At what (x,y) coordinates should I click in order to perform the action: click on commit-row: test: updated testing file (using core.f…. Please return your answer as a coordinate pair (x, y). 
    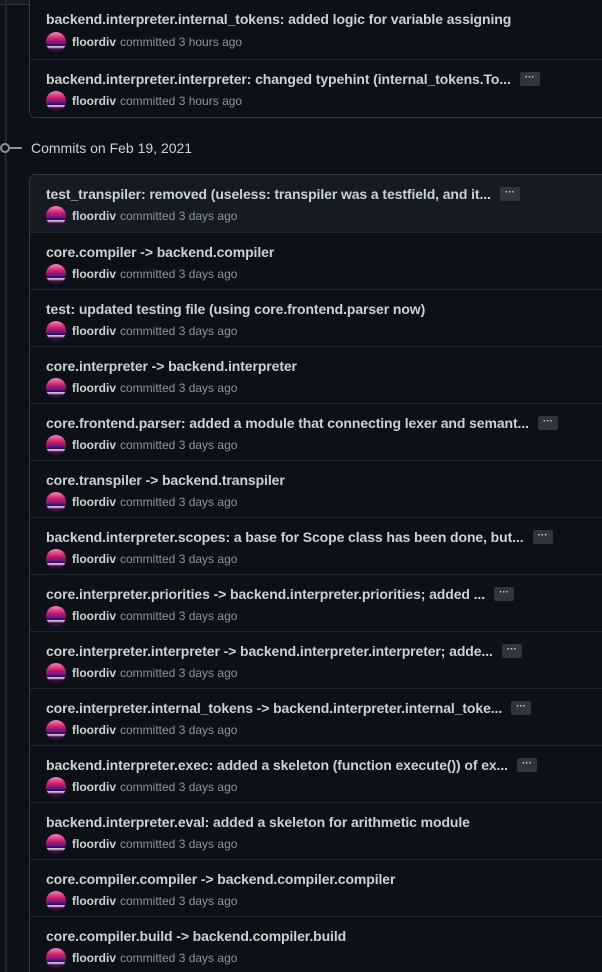
    Looking at the image, I should click on (316, 317).